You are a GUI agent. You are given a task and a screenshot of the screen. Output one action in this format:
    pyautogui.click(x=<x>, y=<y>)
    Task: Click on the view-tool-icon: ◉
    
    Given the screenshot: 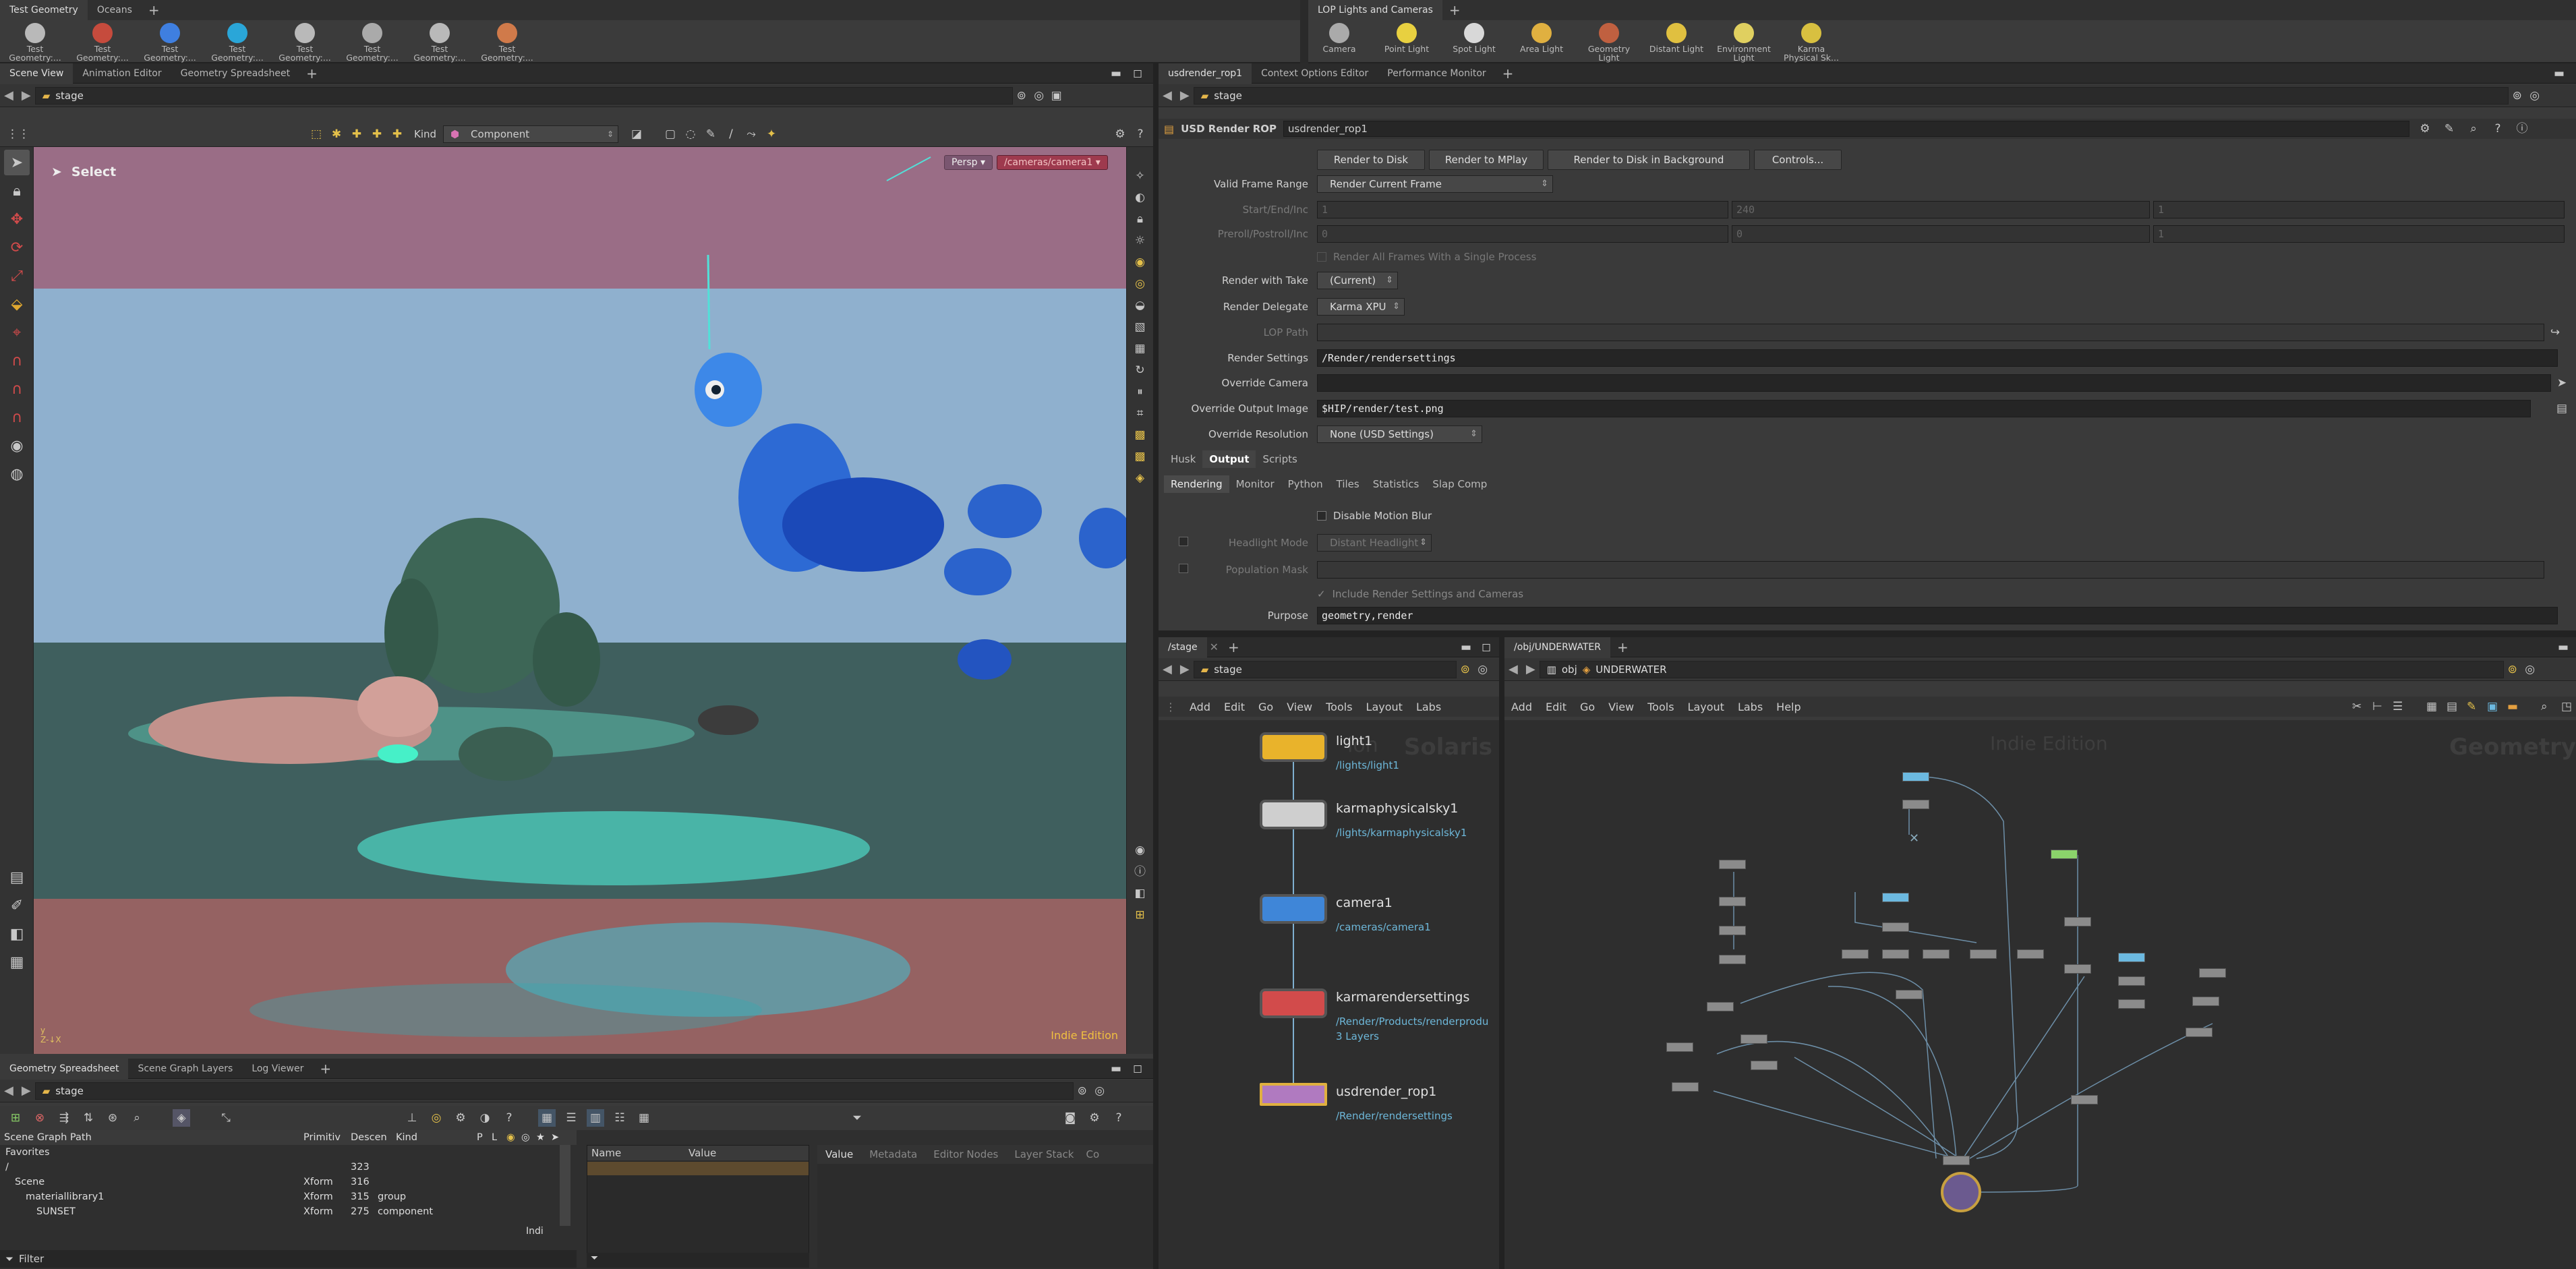 What is the action you would take?
    pyautogui.click(x=17, y=446)
    